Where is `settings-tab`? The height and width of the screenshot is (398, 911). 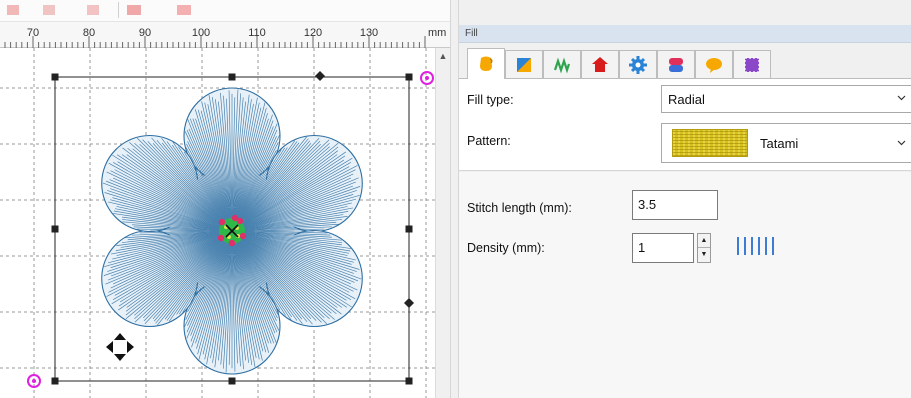
settings-tab is located at coordinates (638, 64).